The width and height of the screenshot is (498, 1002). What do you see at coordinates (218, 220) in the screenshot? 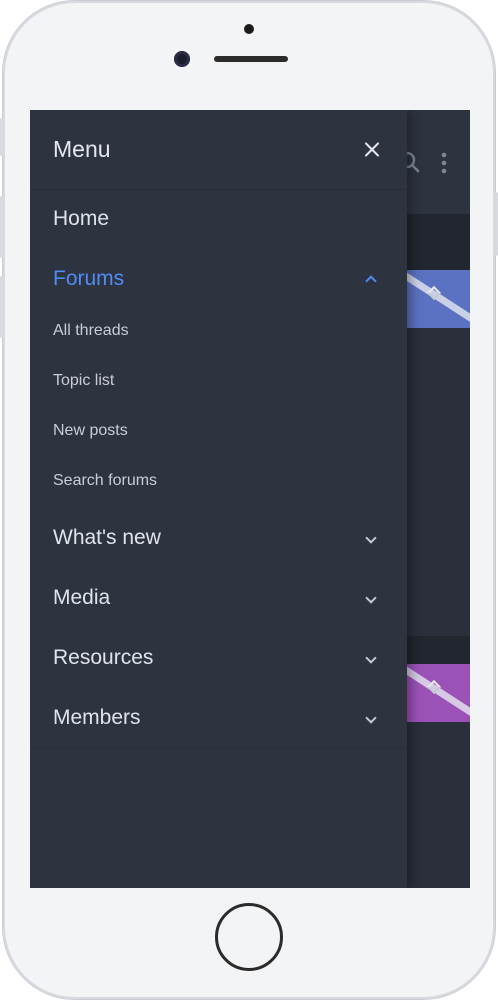
I see `nav-item-home: Home` at bounding box center [218, 220].